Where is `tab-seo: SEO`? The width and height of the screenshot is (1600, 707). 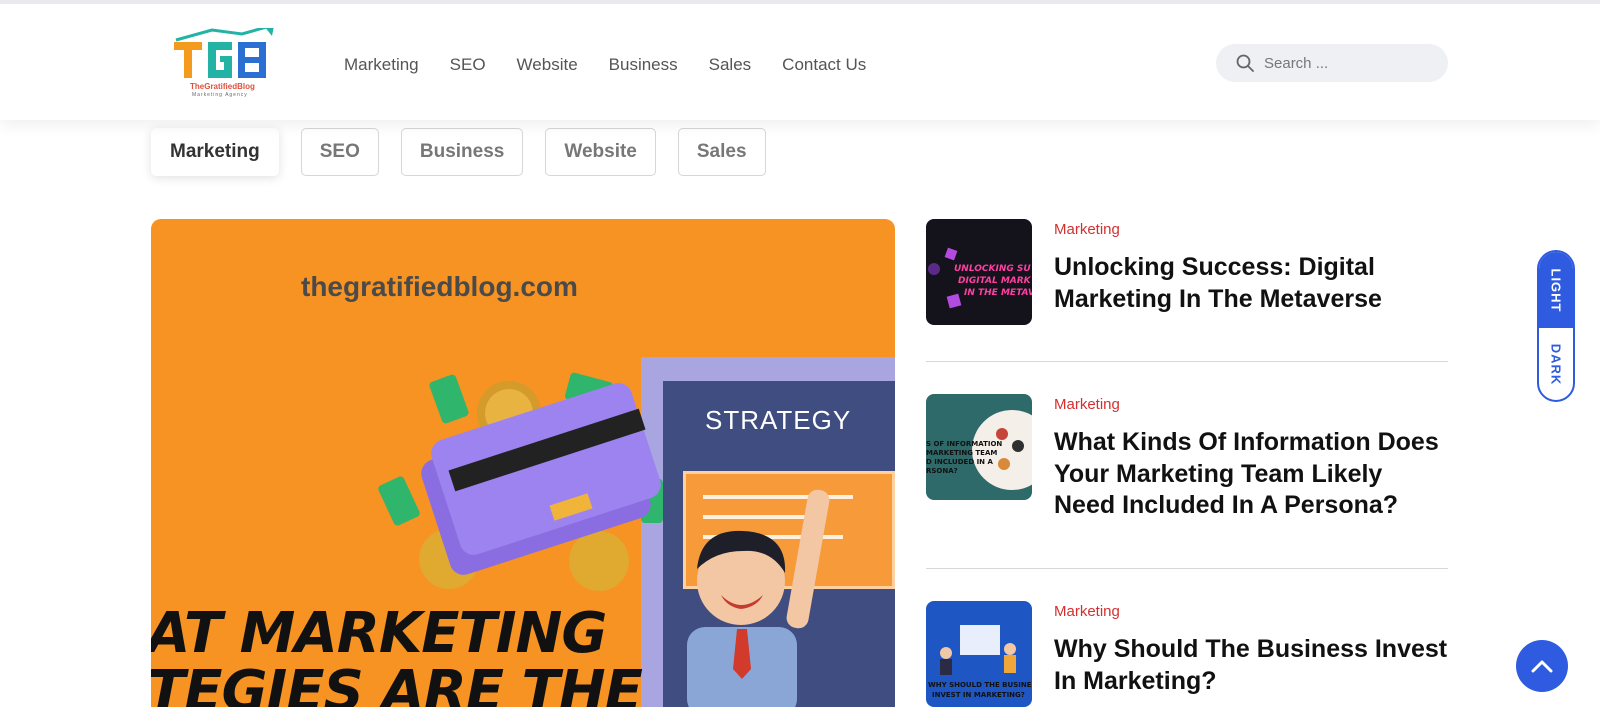 tab-seo: SEO is located at coordinates (339, 152).